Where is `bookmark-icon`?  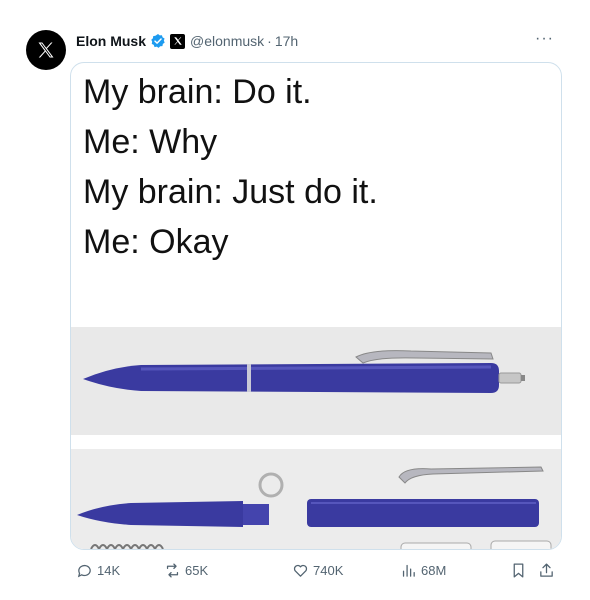 bookmark-icon is located at coordinates (518, 570).